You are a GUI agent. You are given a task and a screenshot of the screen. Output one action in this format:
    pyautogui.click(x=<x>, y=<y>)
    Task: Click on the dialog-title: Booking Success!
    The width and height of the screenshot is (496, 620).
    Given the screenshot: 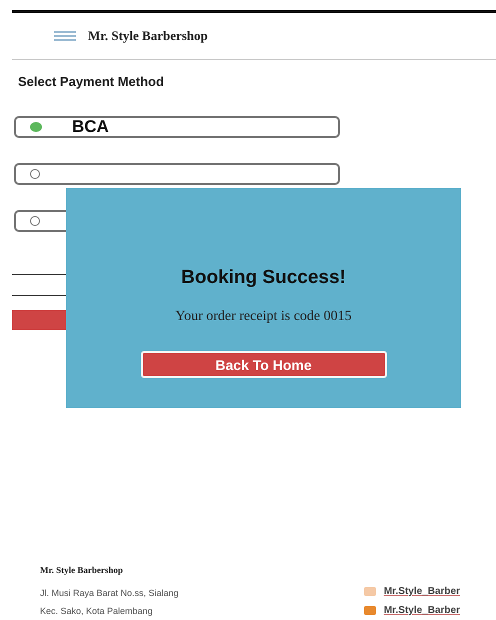 What is the action you would take?
    pyautogui.click(x=263, y=278)
    